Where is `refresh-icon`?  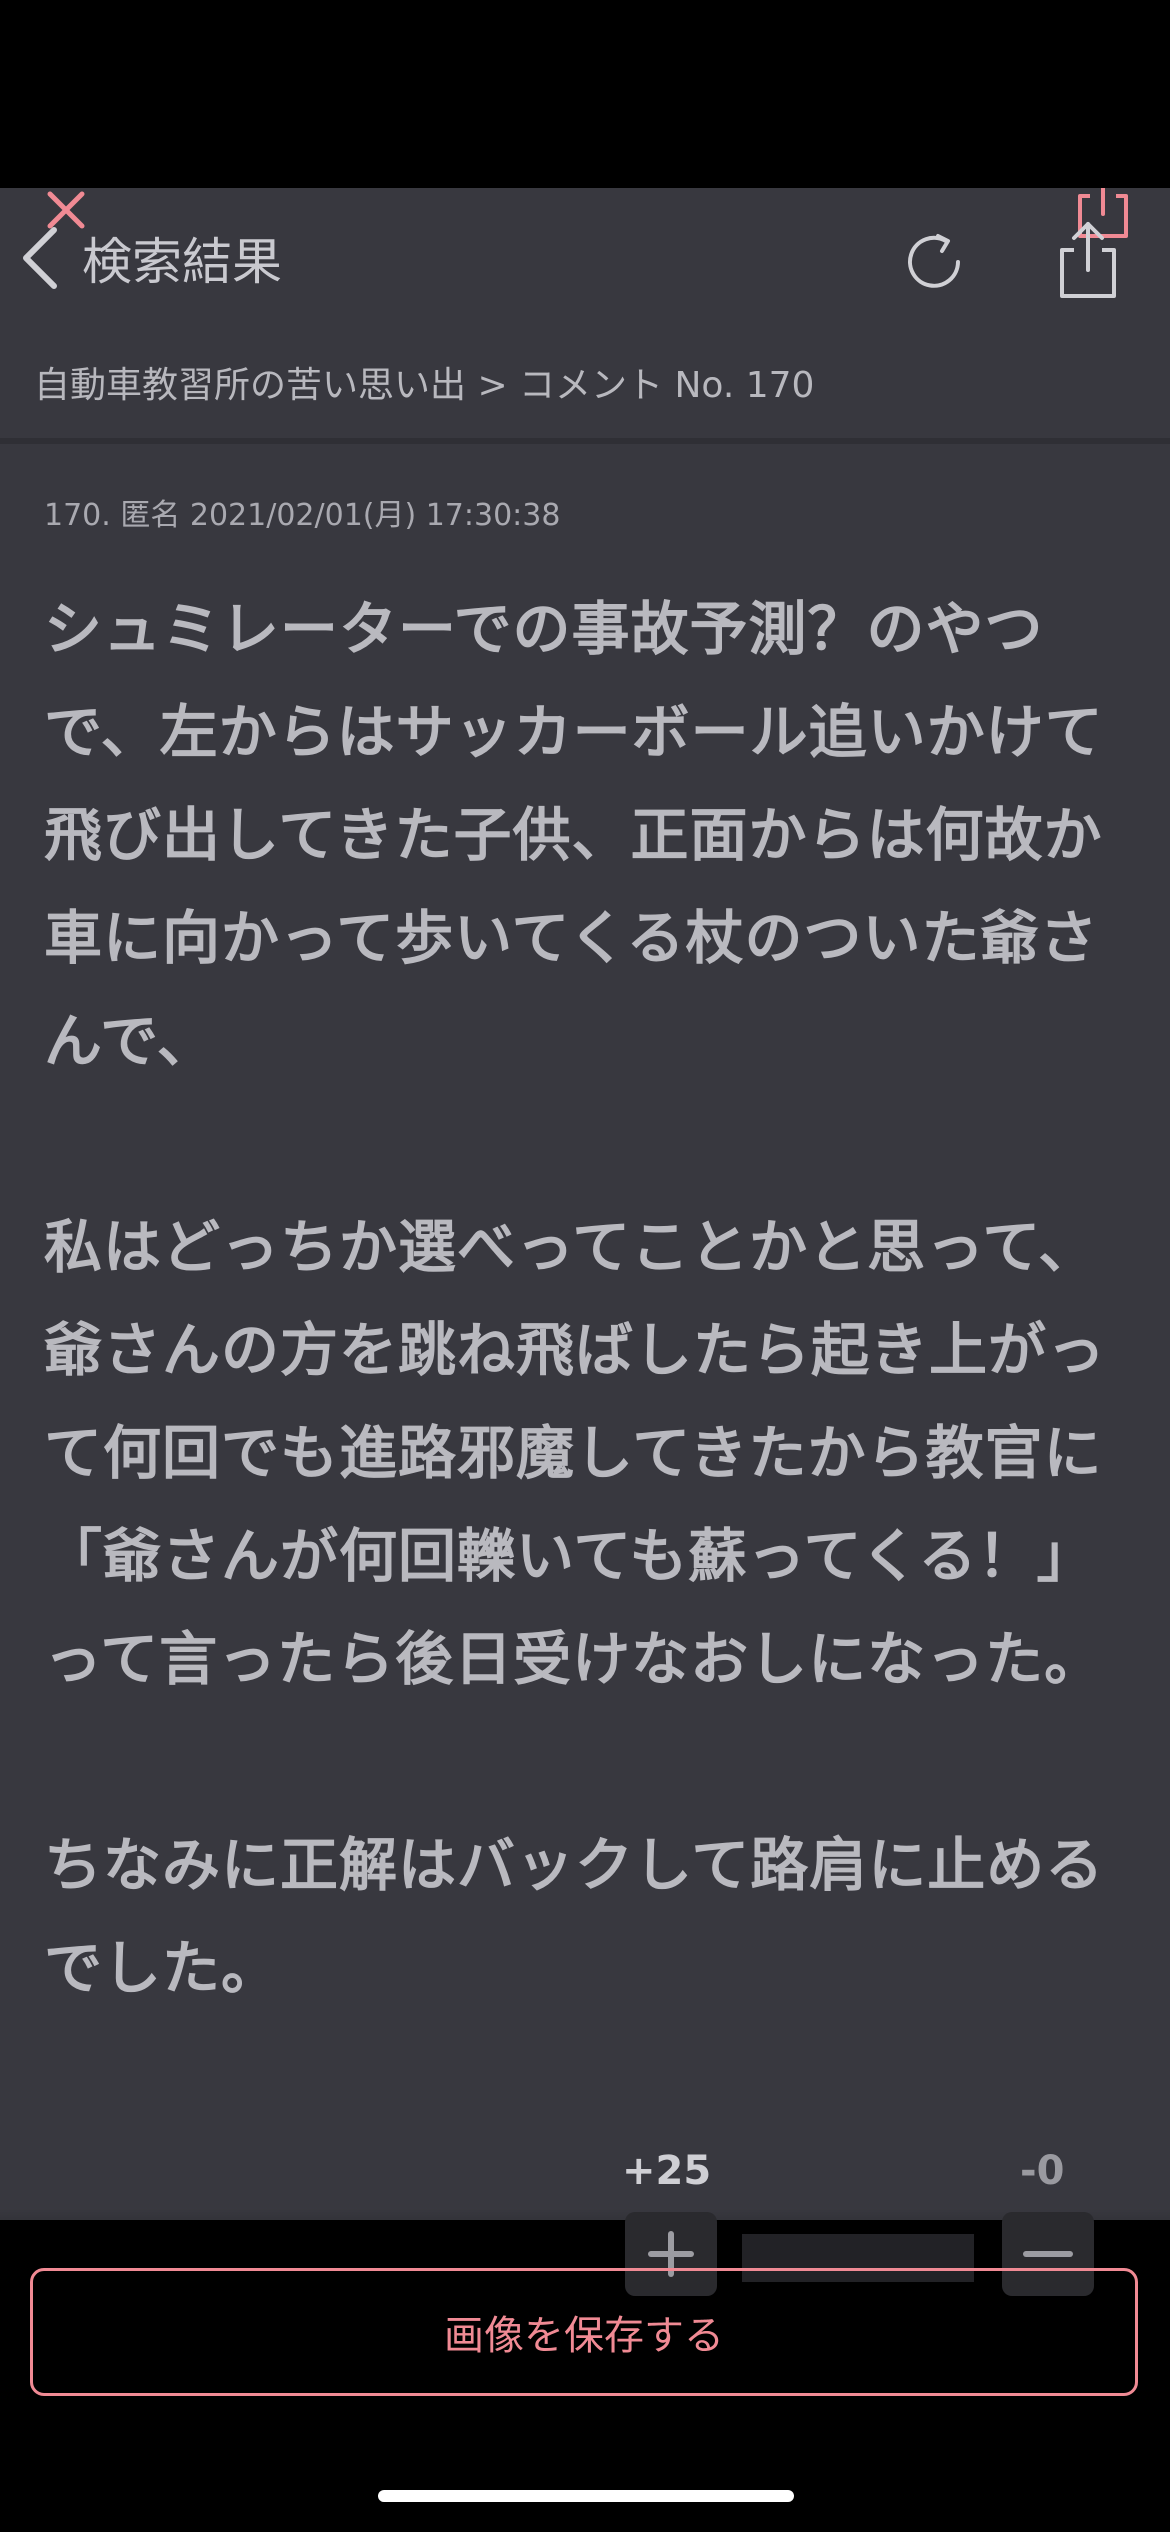 refresh-icon is located at coordinates (934, 261).